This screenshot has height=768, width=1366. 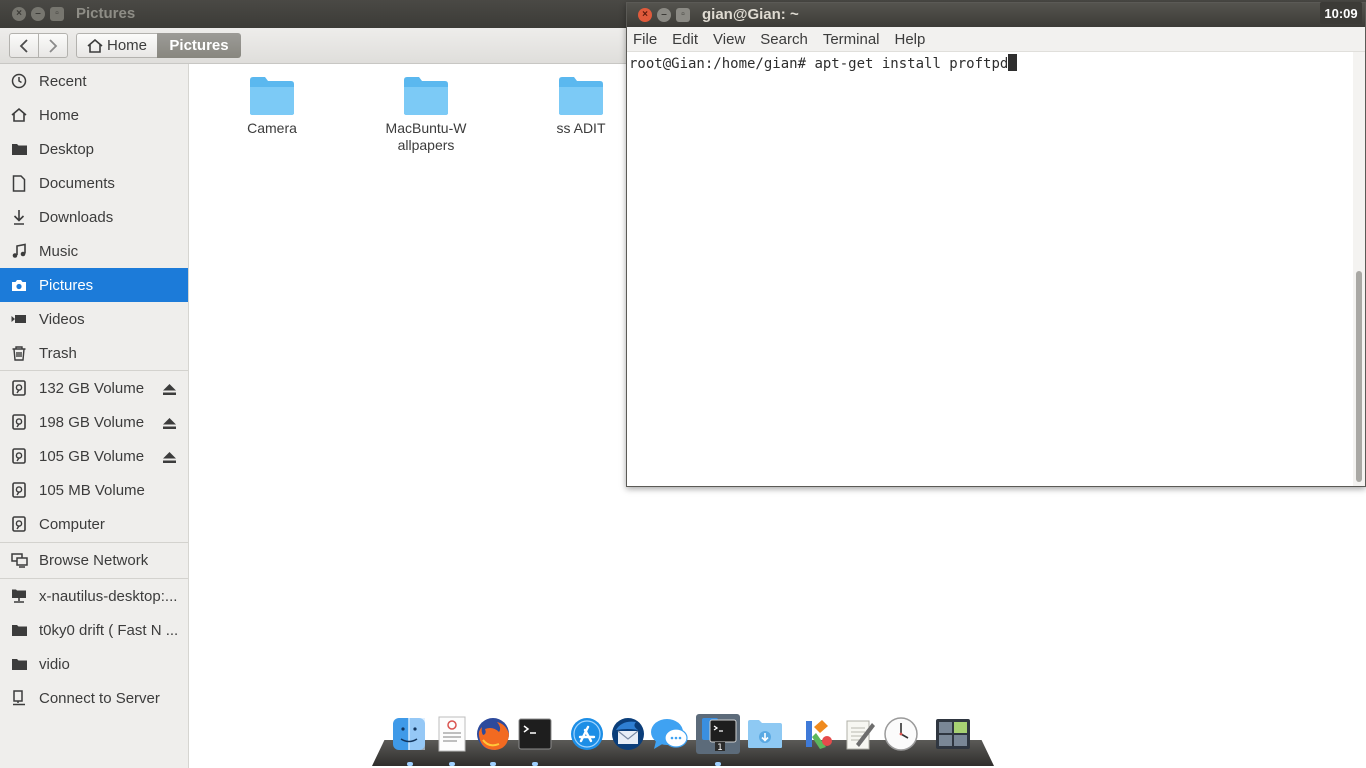 What do you see at coordinates (94, 664) in the screenshot?
I see `sidebar-item-vidio: vidio` at bounding box center [94, 664].